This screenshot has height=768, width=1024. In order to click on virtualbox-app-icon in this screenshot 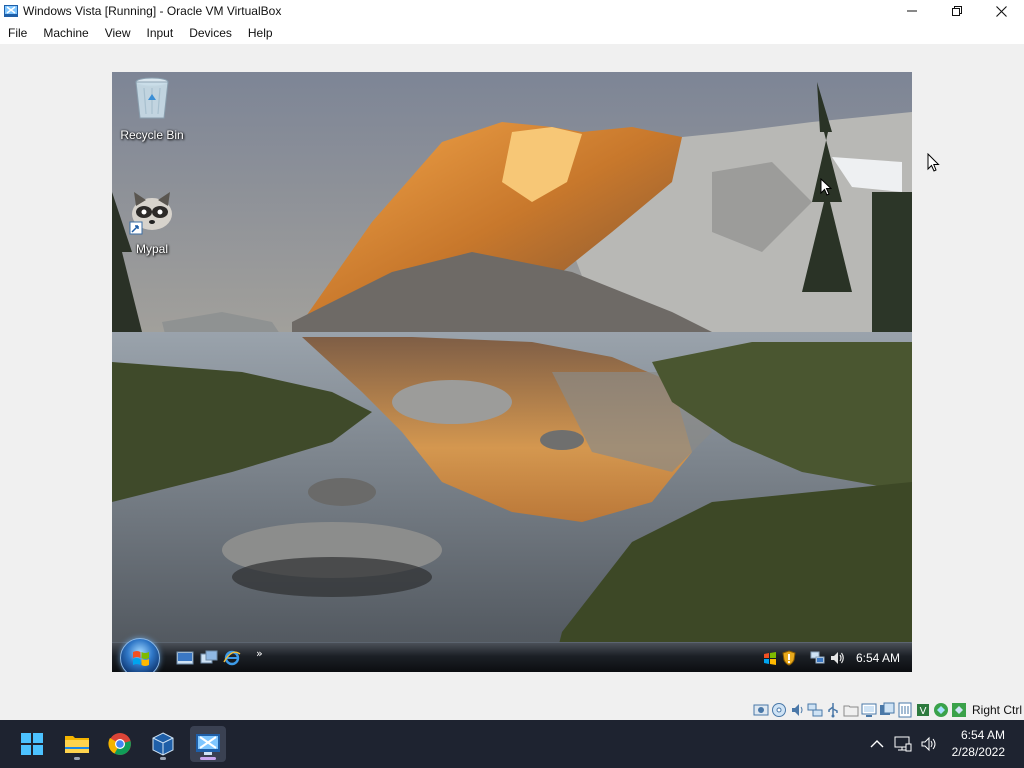, I will do `click(11, 11)`.